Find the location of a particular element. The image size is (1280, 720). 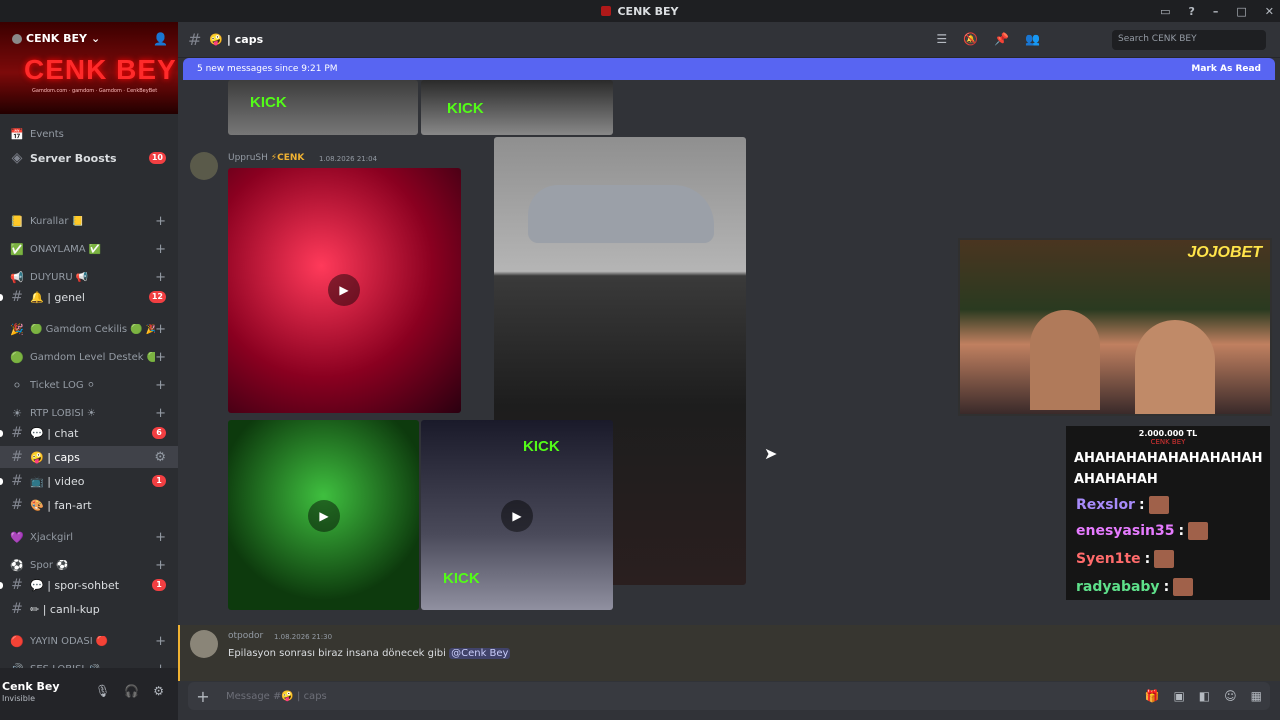

channel-settings-icon: ⚙ is located at coordinates (160, 457).